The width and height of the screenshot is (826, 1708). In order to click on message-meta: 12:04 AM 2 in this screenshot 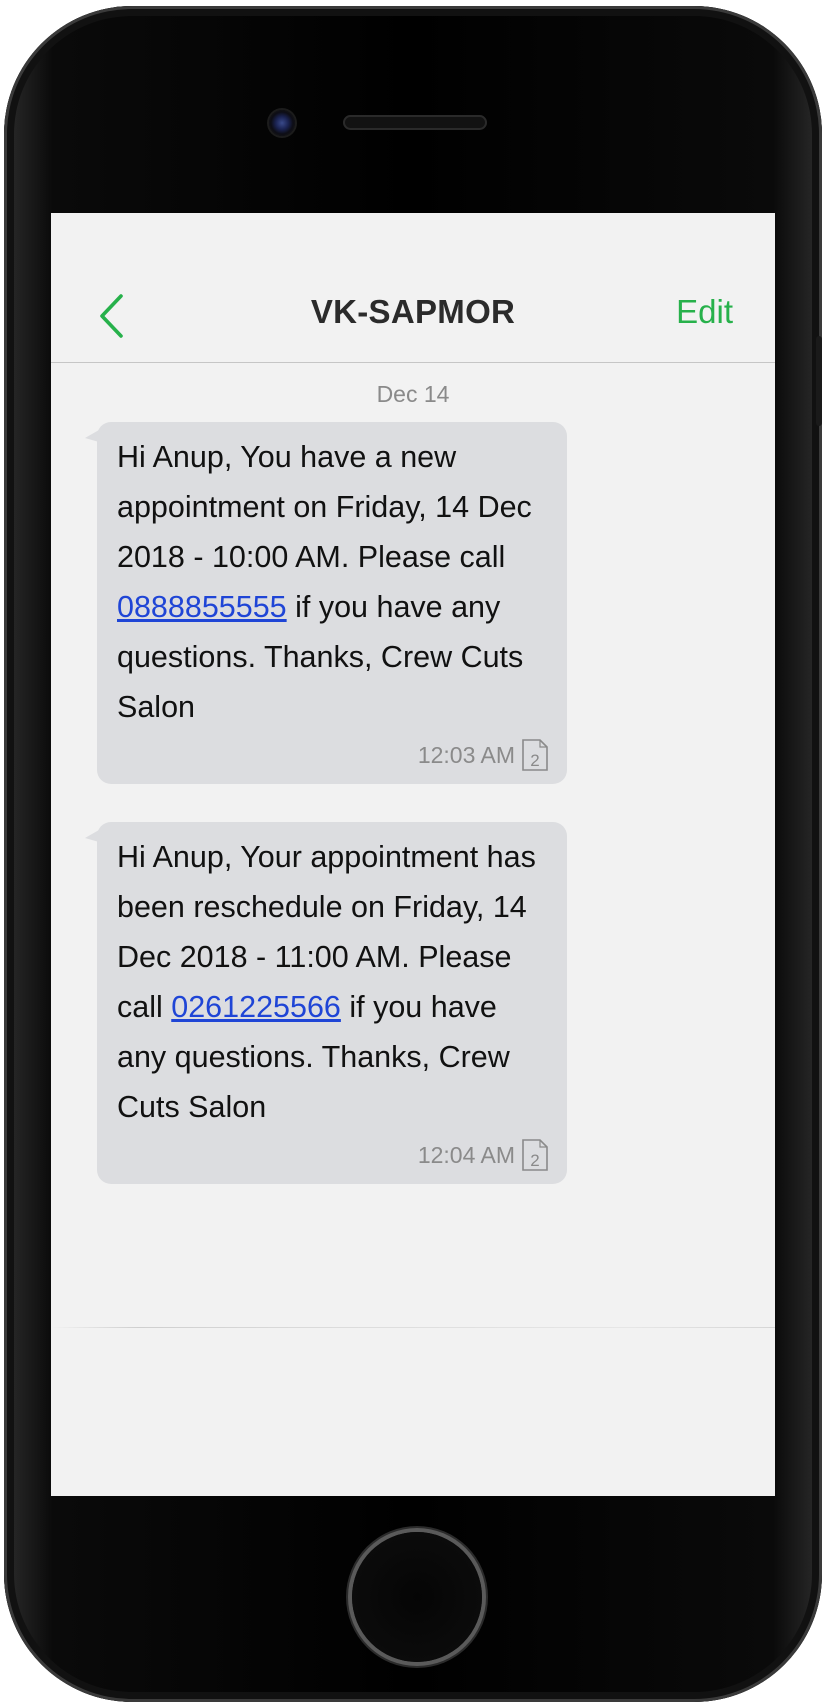, I will do `click(333, 1155)`.